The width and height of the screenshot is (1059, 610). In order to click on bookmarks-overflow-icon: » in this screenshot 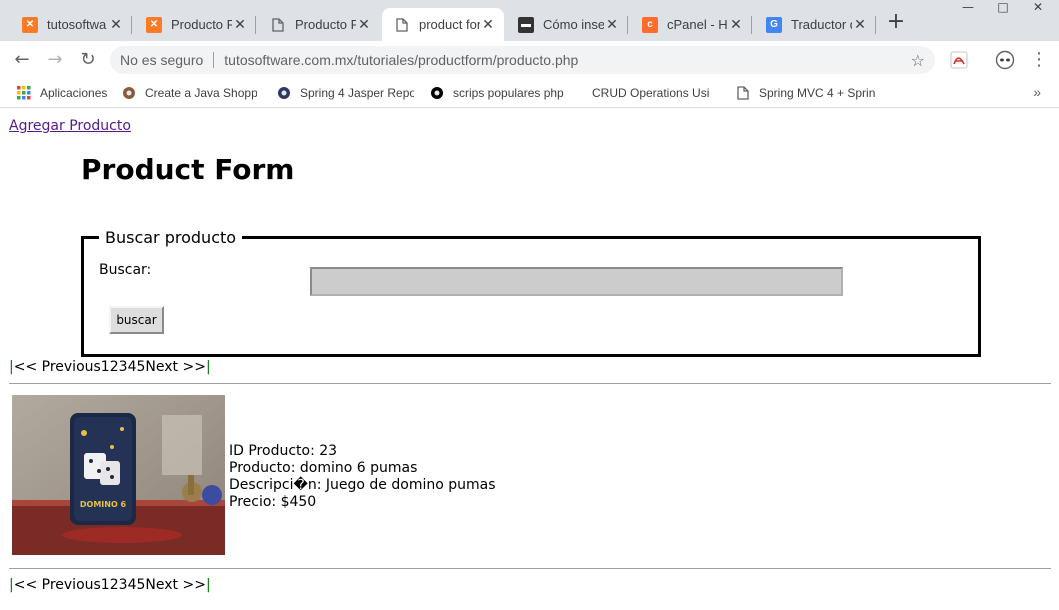, I will do `click(1037, 92)`.